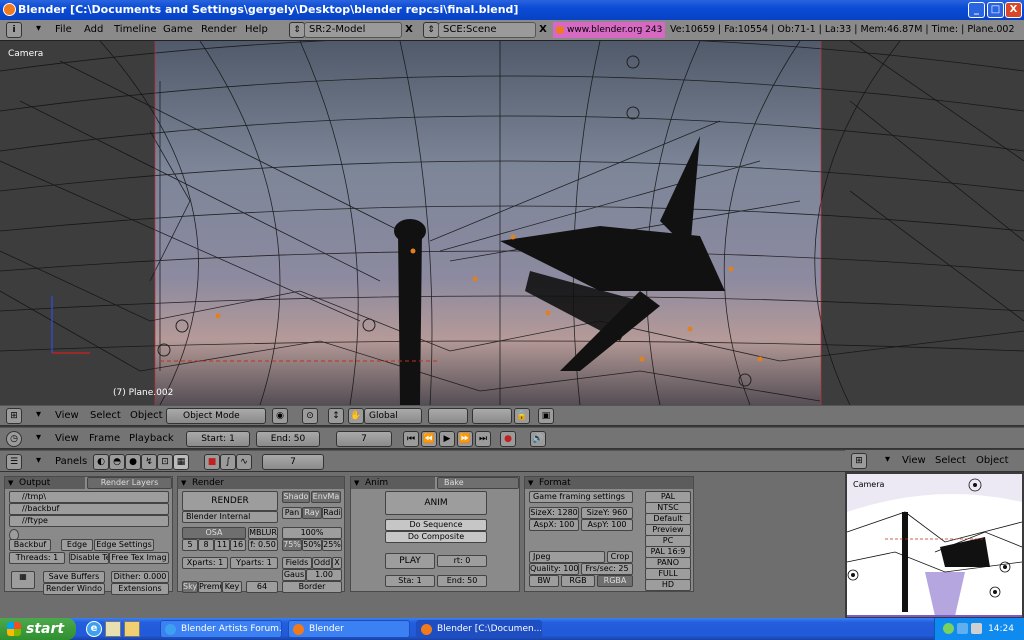 This screenshot has height=640, width=1024. What do you see at coordinates (508, 439) in the screenshot?
I see `record-icon: ●` at bounding box center [508, 439].